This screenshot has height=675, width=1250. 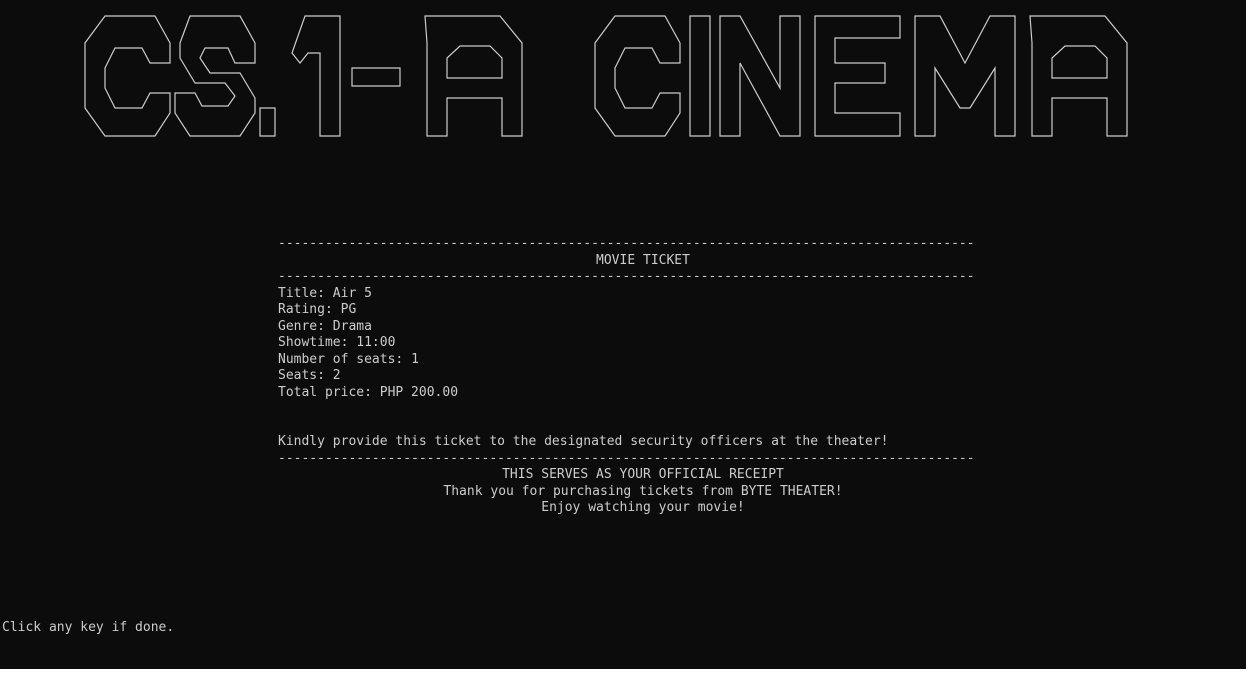 I want to click on field-showtime: Showtime: 11:00, so click(x=337, y=342).